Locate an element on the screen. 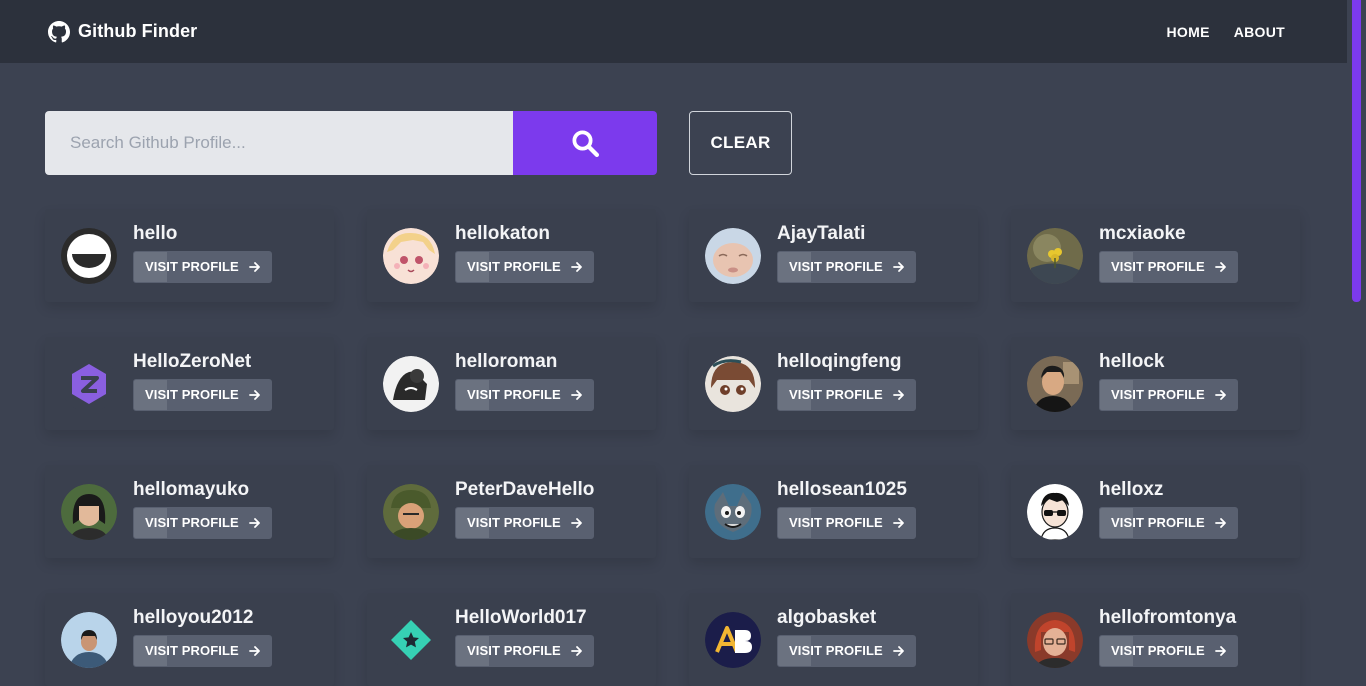  user-card: hellomayuko VISIT PROFILE is located at coordinates (189, 511).